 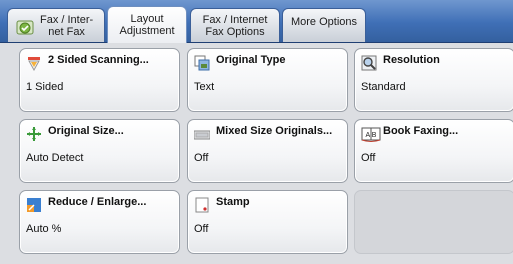 I want to click on mixed-size-originals-button: Mixed Size Originals... Off, so click(x=267, y=151).